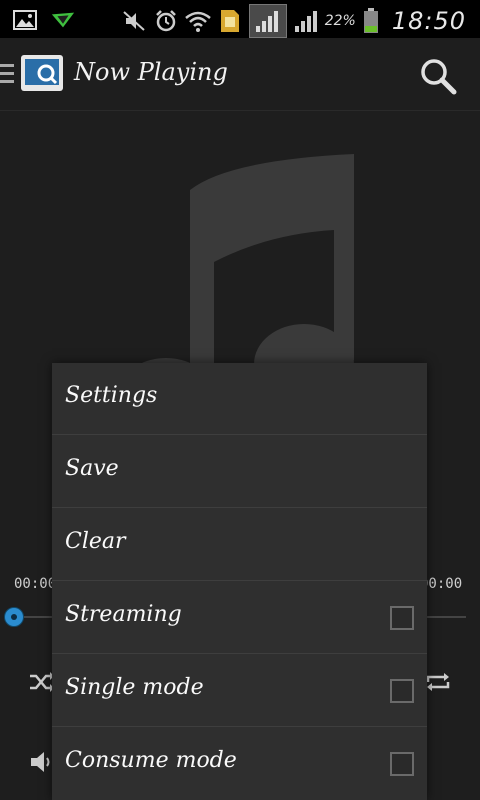 Image resolution: width=480 pixels, height=800 pixels. I want to click on menu-item-label: Consume mode, so click(151, 760).